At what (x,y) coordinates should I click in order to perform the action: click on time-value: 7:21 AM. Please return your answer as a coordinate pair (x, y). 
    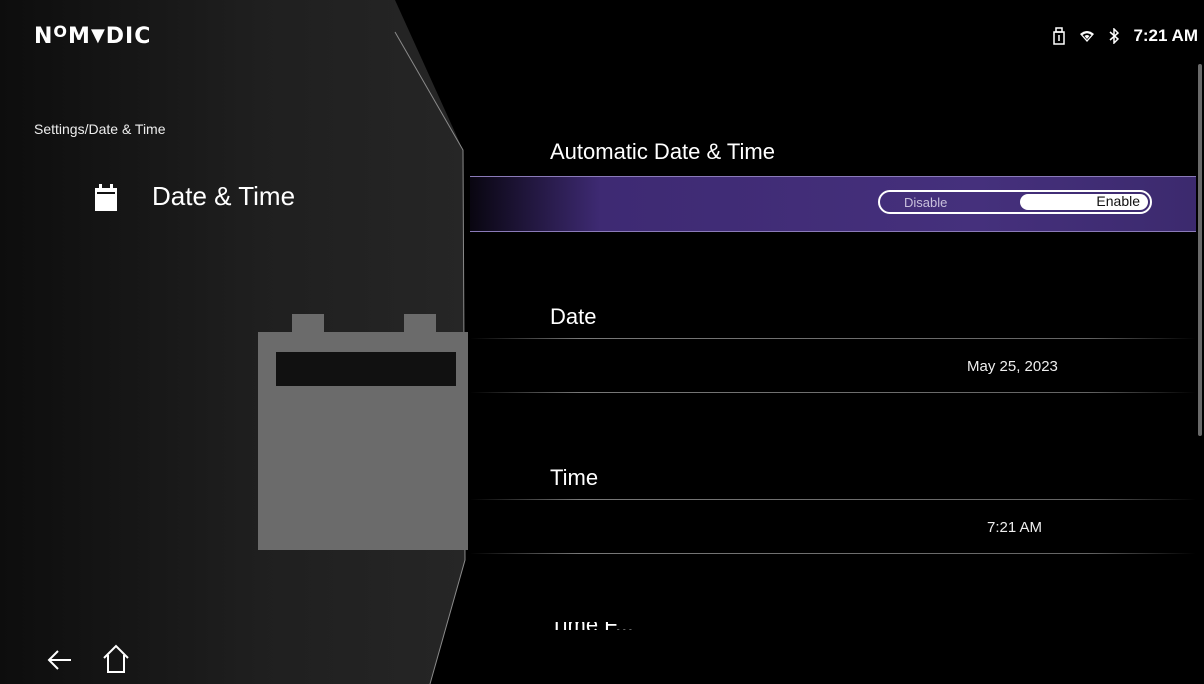
    Looking at the image, I should click on (1015, 527).